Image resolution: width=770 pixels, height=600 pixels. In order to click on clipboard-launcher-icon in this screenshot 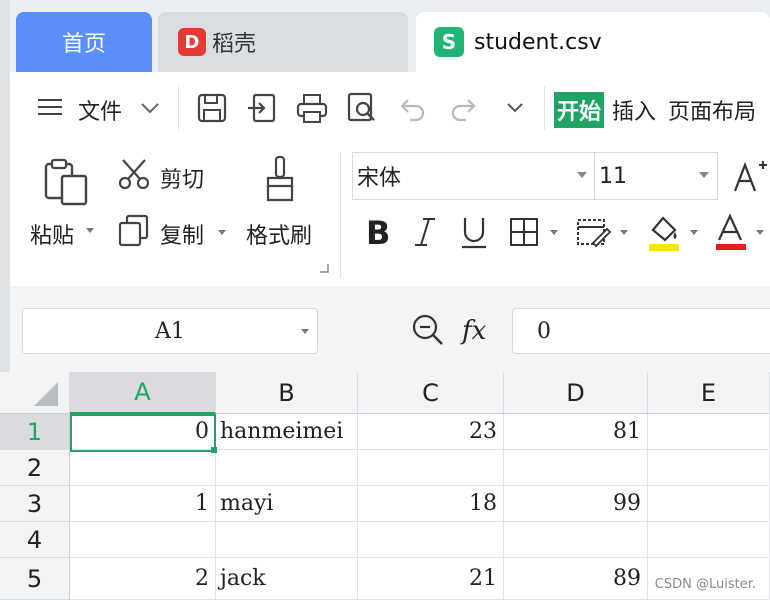, I will do `click(324, 268)`.